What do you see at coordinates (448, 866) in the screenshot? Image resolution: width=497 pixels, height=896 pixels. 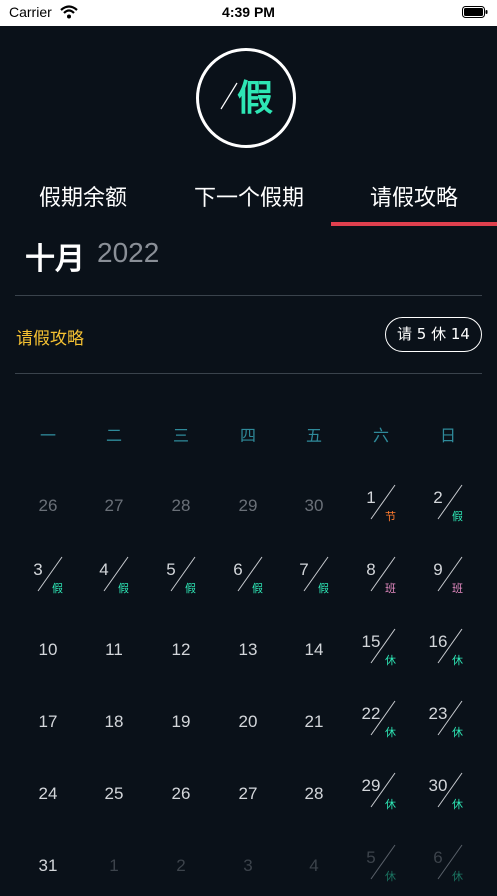 I see `calendar-day: 6休` at bounding box center [448, 866].